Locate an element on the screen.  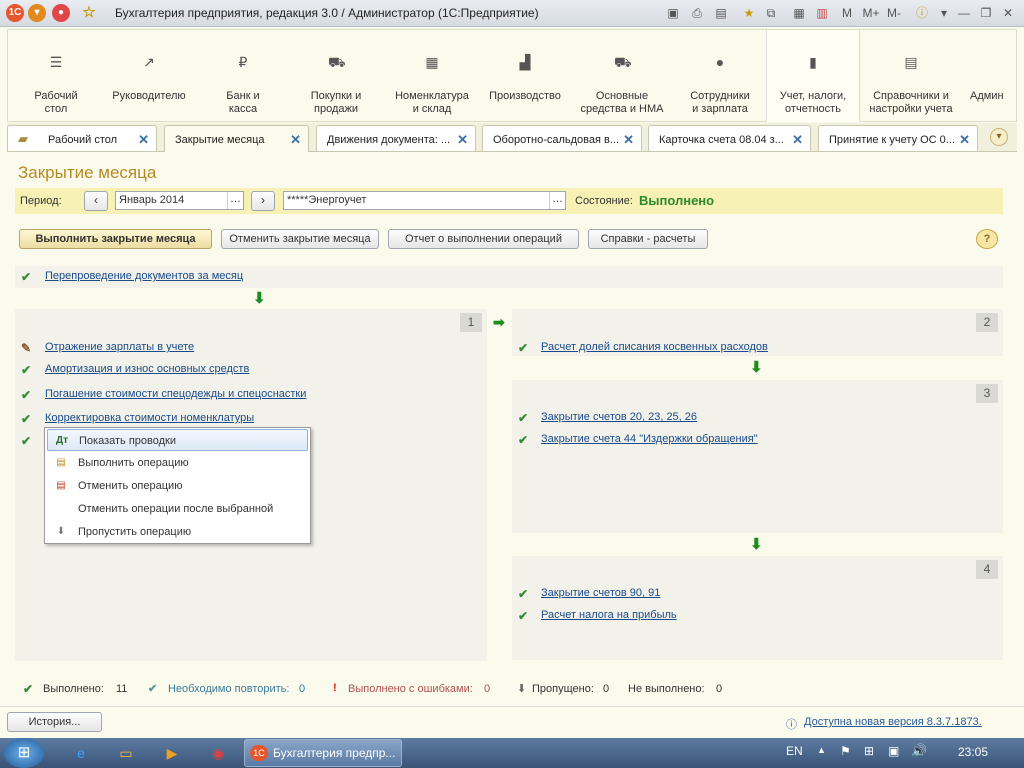
app-logo-icon: 1С is located at coordinates (15, 13).